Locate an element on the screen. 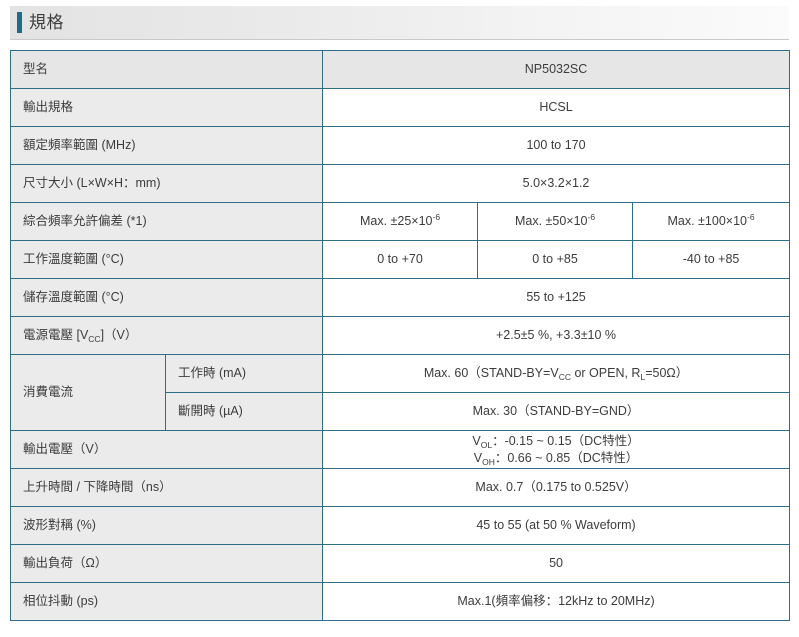 The image size is (799, 637). table-row: 儲存溫度範圍 (°C) 55 to +125 is located at coordinates (400, 297).